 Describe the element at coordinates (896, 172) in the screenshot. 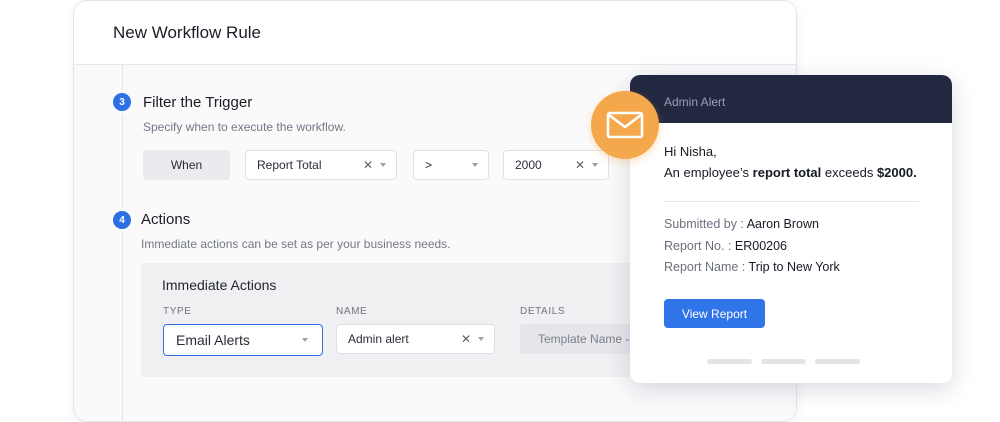

I see `alert-message-bold-amount: $2000.` at that location.